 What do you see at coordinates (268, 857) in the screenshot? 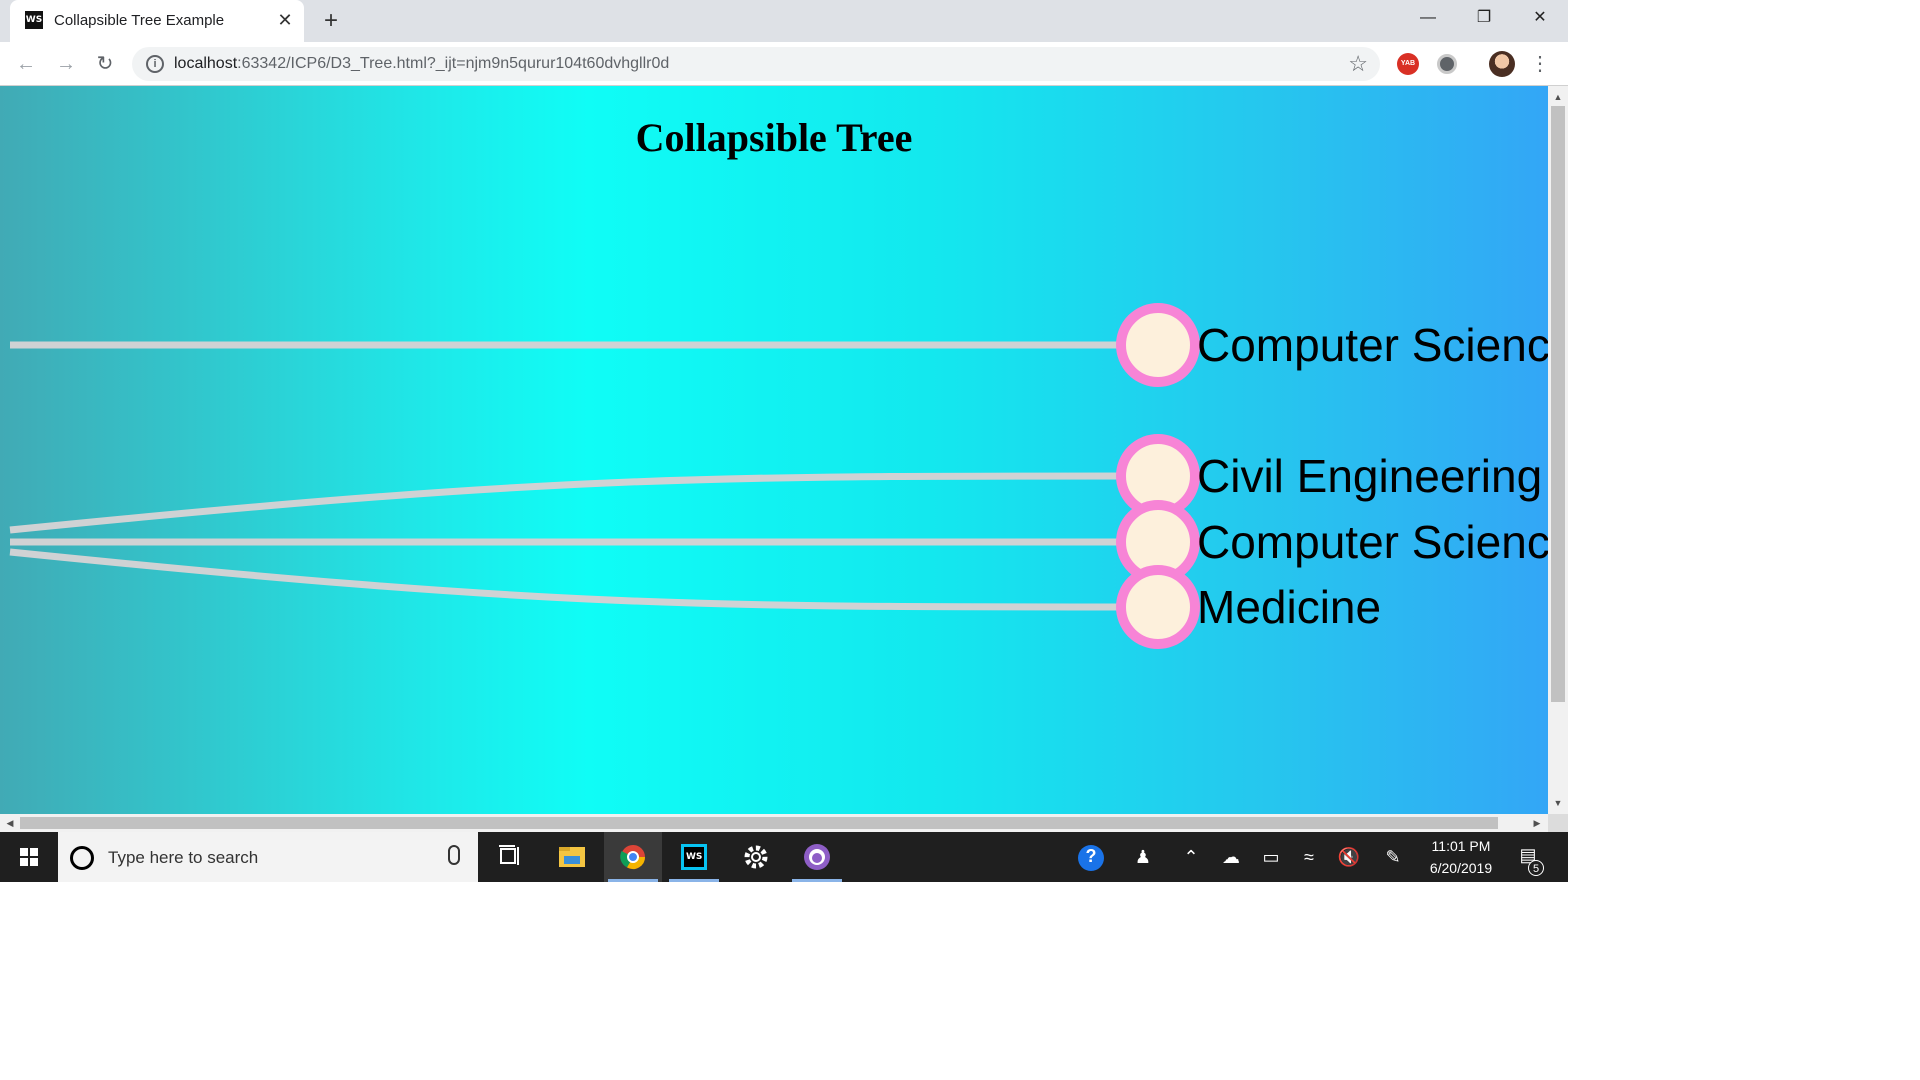
I see `taskbar-search-box: Type here to search` at bounding box center [268, 857].